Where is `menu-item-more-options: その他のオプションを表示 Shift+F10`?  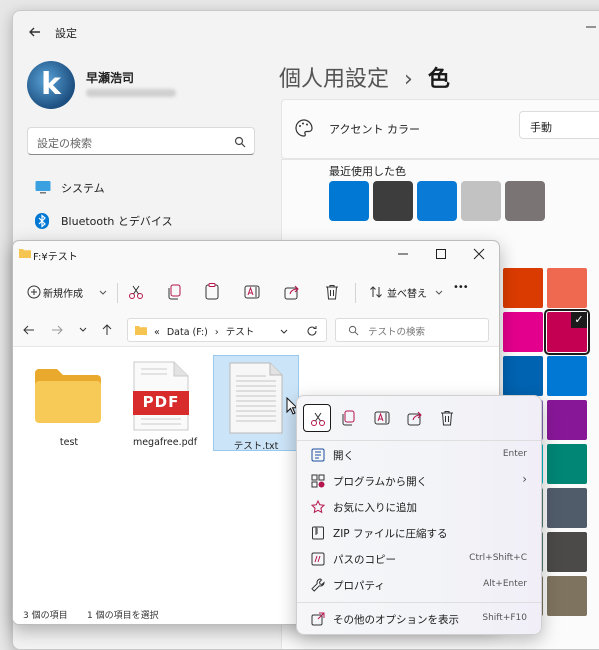
menu-item-more-options: その他のオプションを表示 Shift+F10 is located at coordinates (420, 619).